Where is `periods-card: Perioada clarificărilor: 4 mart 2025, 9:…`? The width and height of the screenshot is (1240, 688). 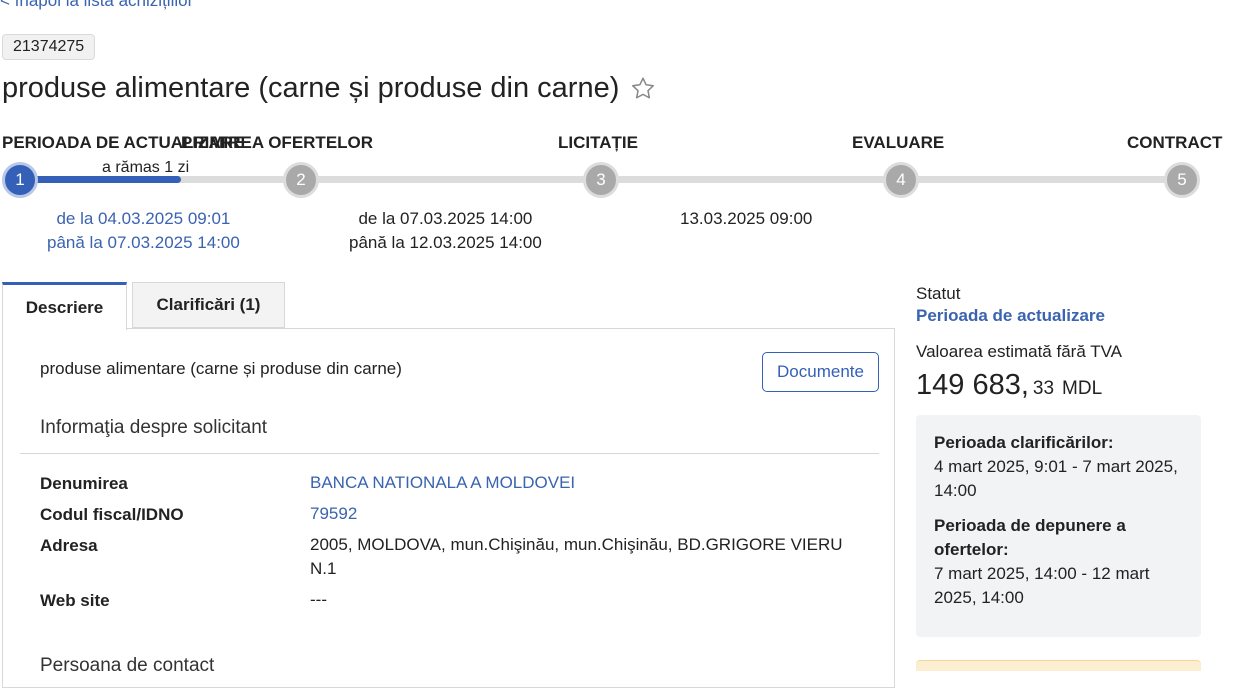
periods-card: Perioada clarificărilor: 4 mart 2025, 9:… is located at coordinates (1058, 526).